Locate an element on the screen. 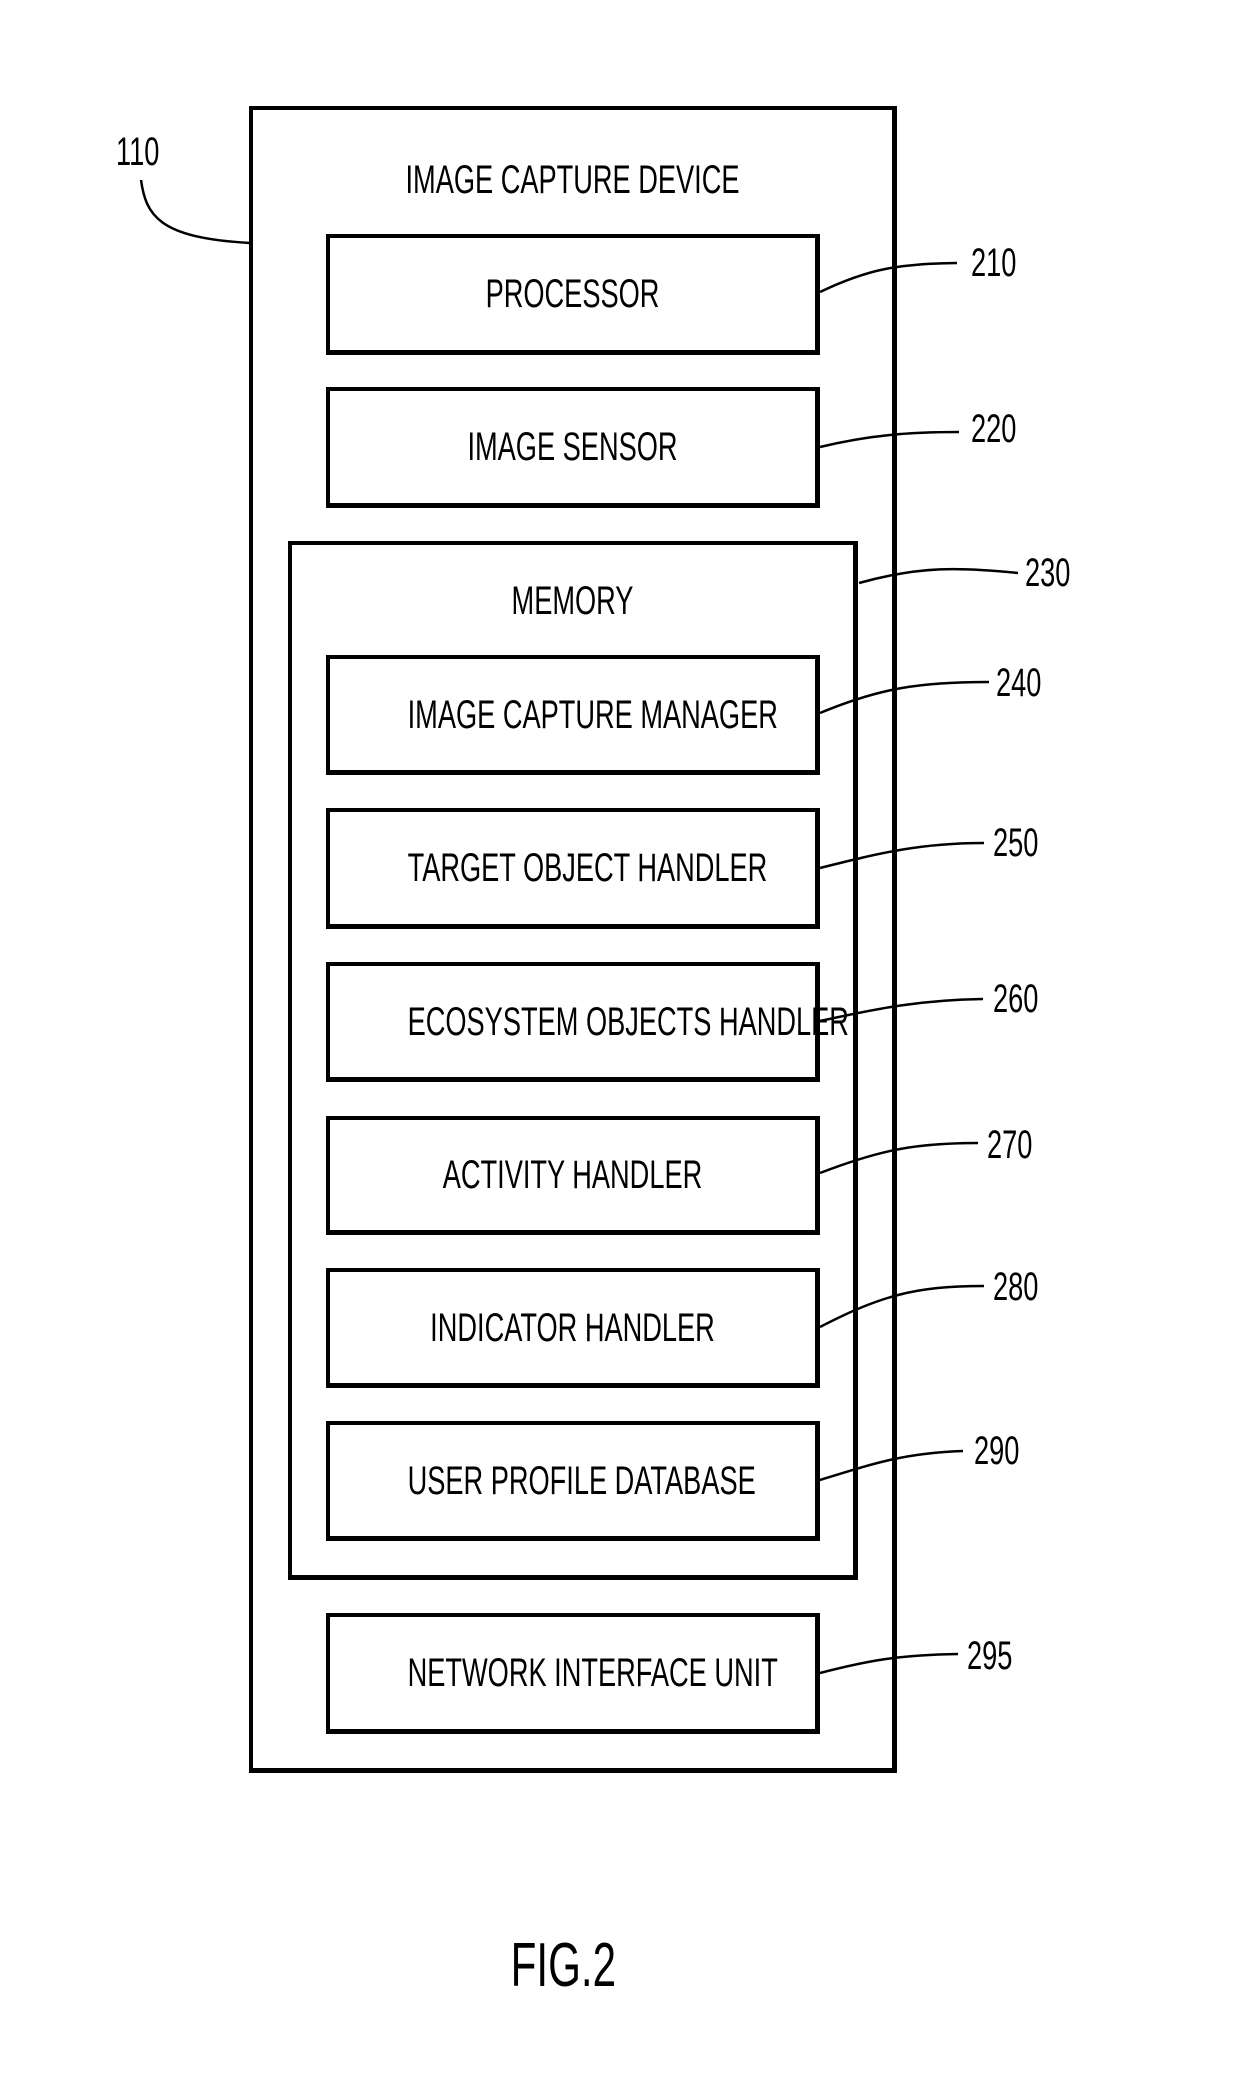  ecosystem-objects-handler-label: ECOSYSTEM OBJECTS HANDLER is located at coordinates (628, 1021).